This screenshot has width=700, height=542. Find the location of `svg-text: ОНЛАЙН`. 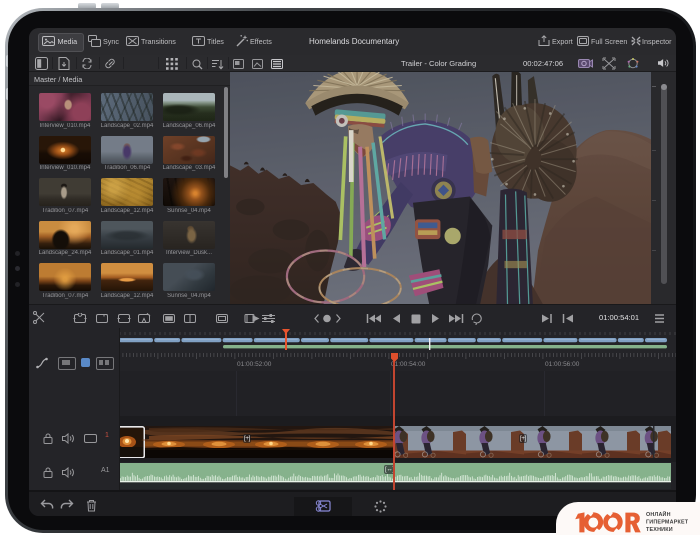

svg-text: ОНЛАЙН is located at coordinates (658, 514).